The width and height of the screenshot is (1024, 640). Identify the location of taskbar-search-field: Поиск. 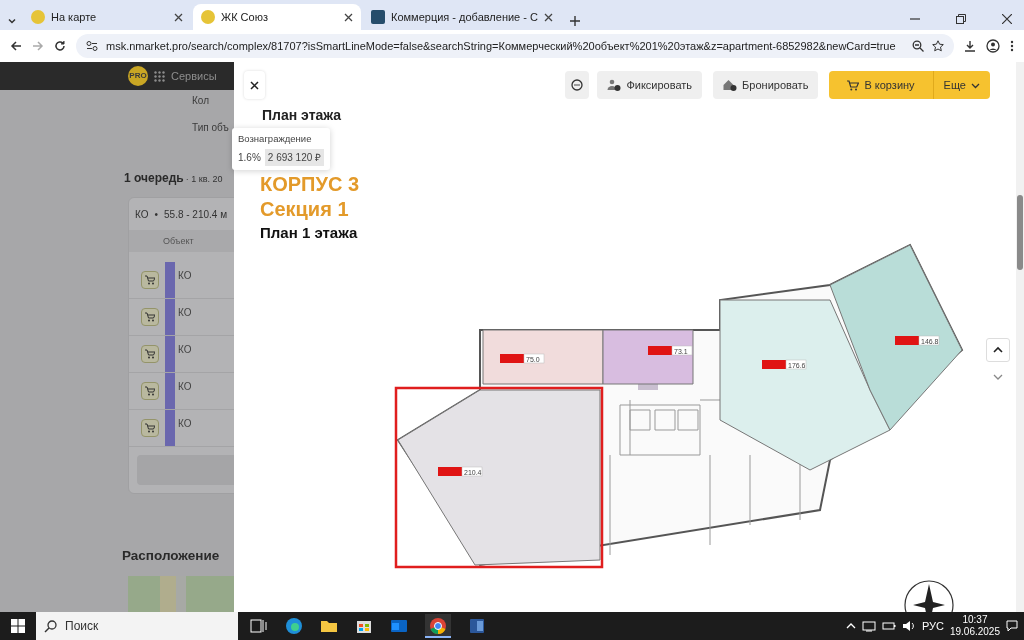
(137, 626).